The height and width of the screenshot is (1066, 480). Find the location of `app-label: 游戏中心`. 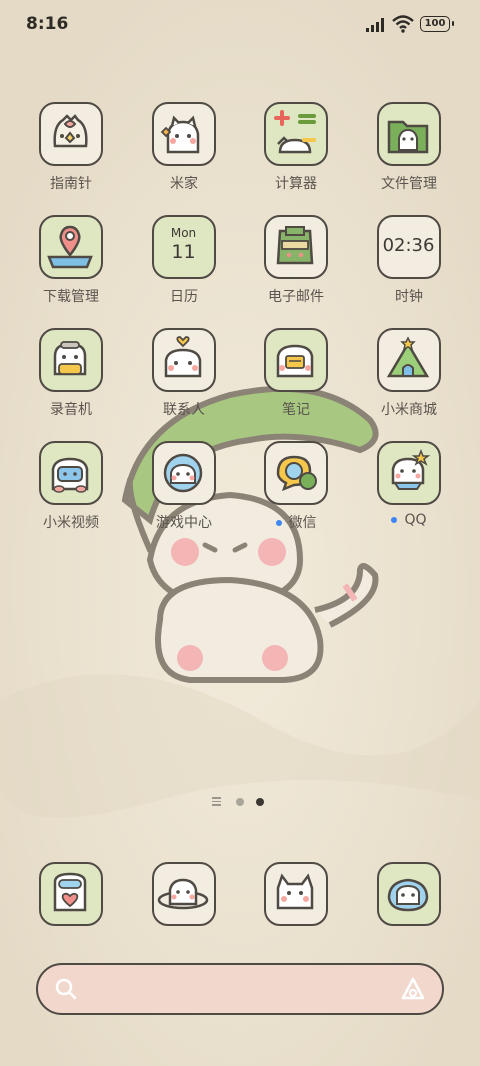

app-label: 游戏中心 is located at coordinates (184, 523).